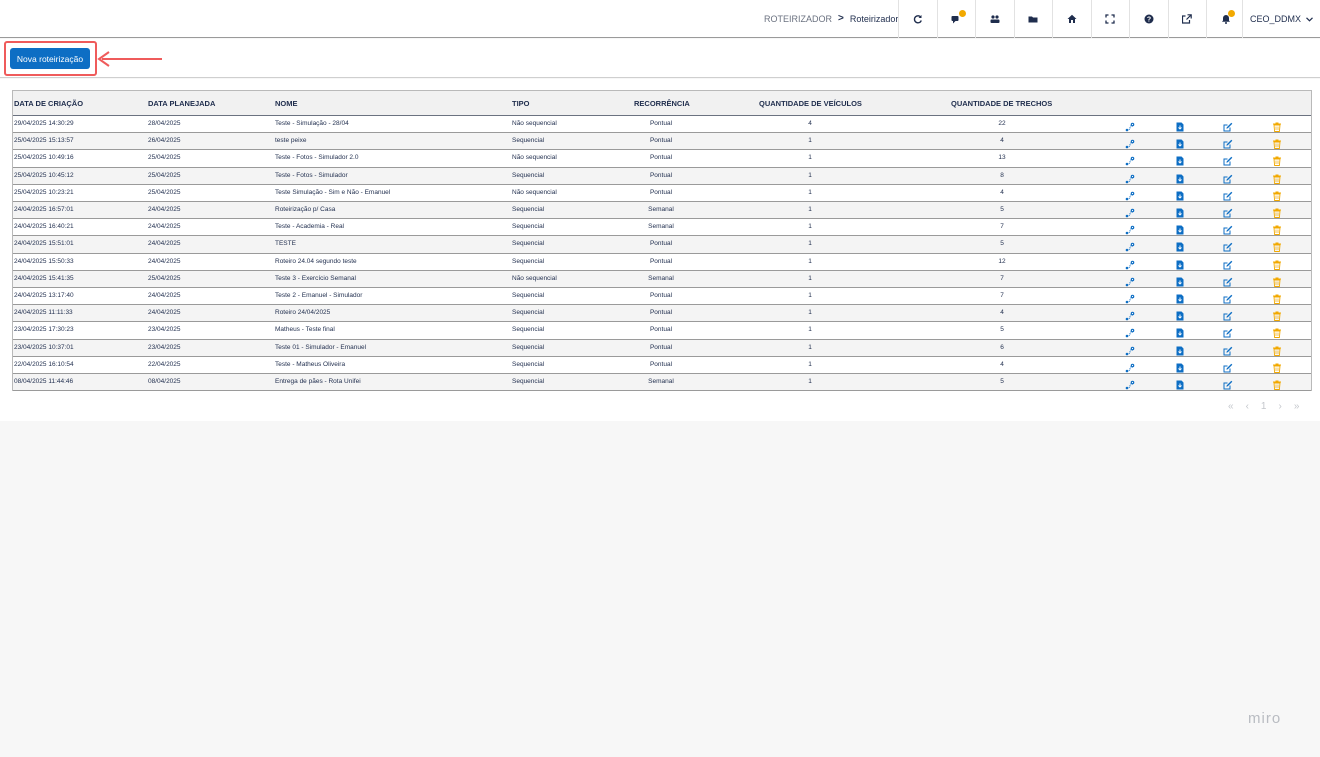  What do you see at coordinates (662, 103) in the screenshot?
I see `header-recurrence: RECORRÊNCIA` at bounding box center [662, 103].